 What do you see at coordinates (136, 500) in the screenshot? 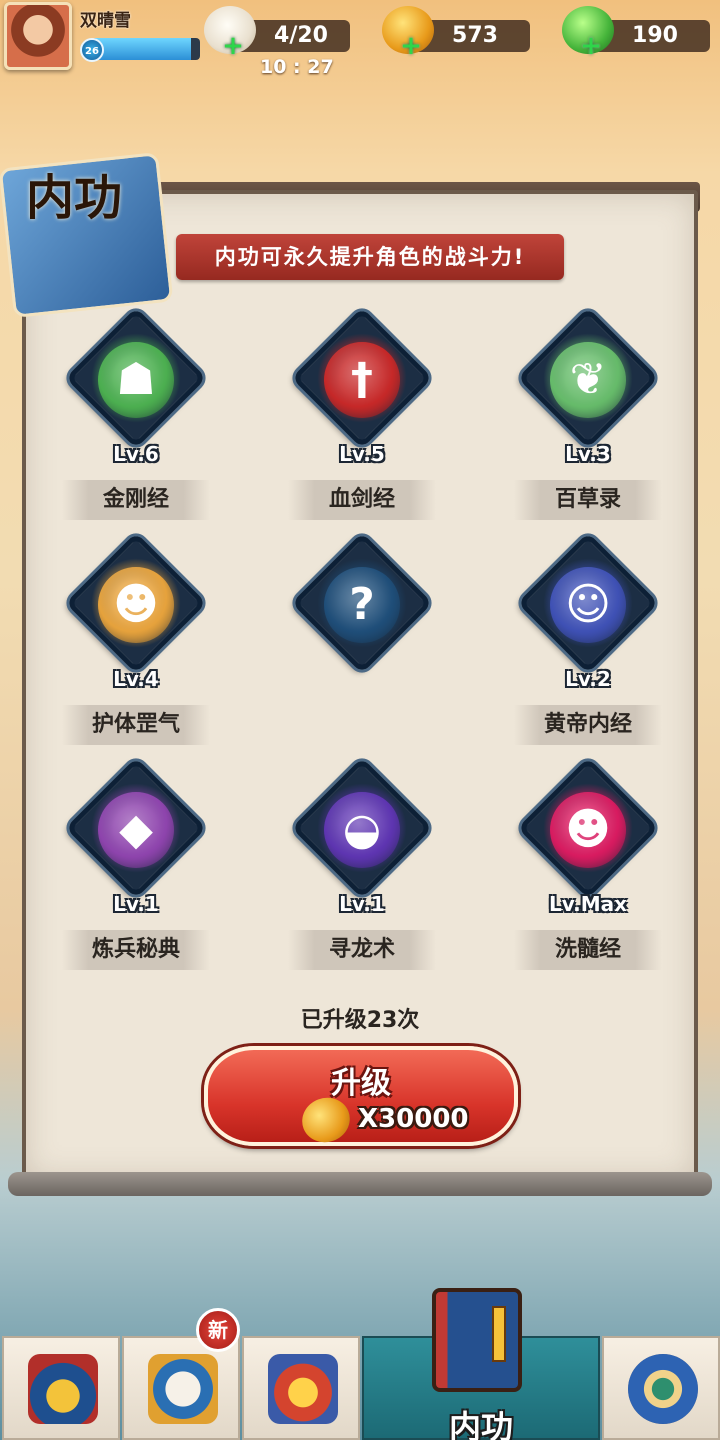
I see `skill-name: 金刚经` at bounding box center [136, 500].